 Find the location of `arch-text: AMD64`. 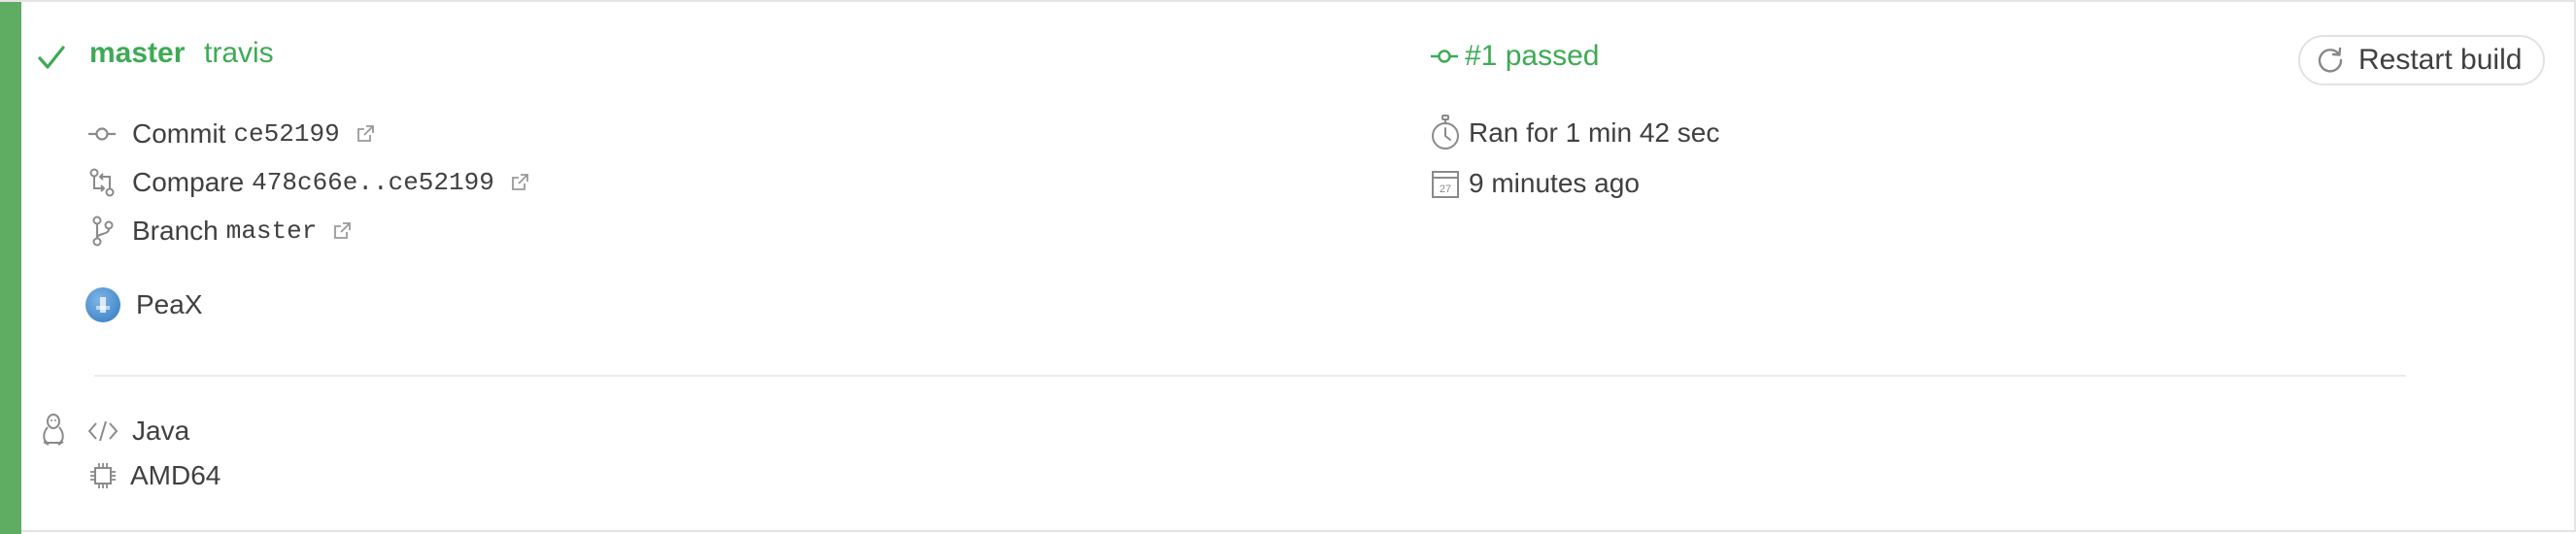

arch-text: AMD64 is located at coordinates (175, 475).